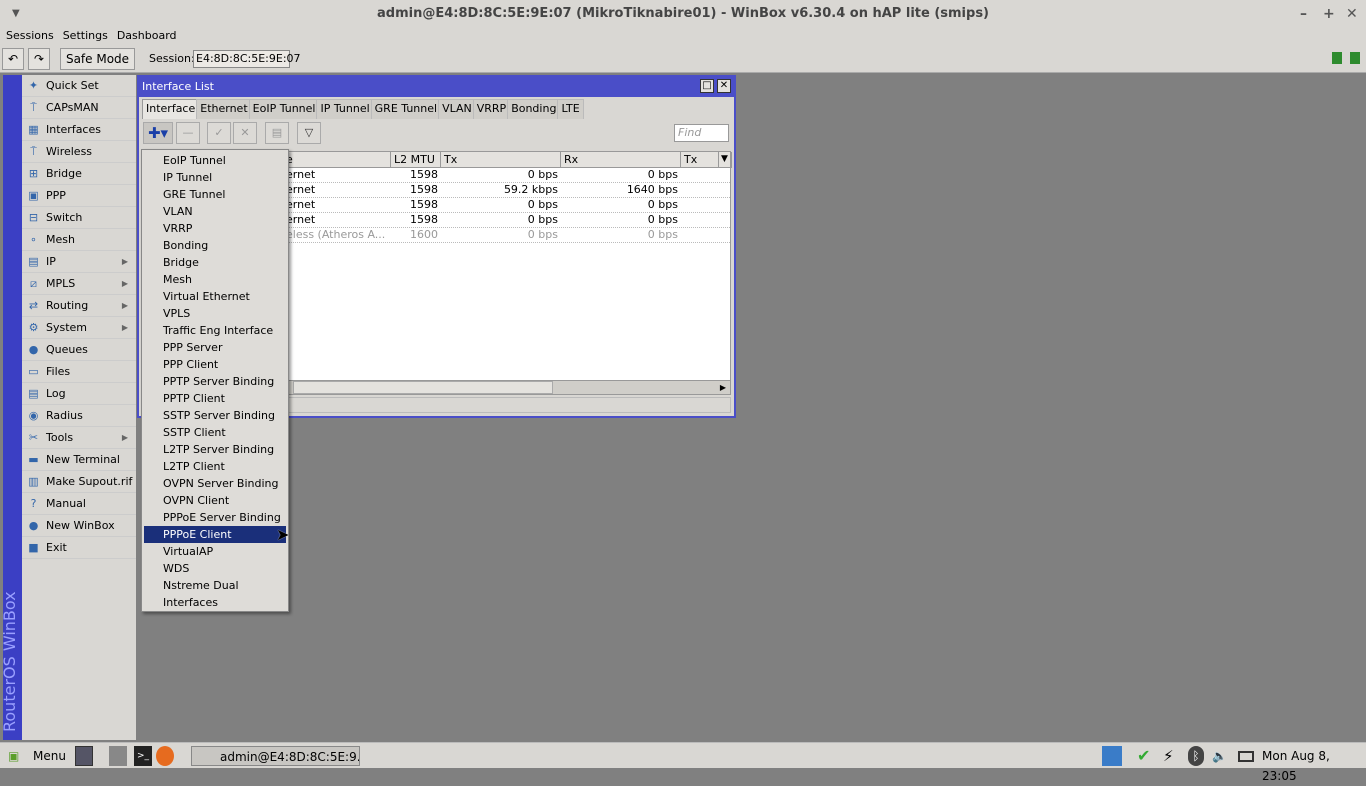 This screenshot has width=1366, height=786. I want to click on window-title-bar: Interface List □ ✕, so click(436, 87).